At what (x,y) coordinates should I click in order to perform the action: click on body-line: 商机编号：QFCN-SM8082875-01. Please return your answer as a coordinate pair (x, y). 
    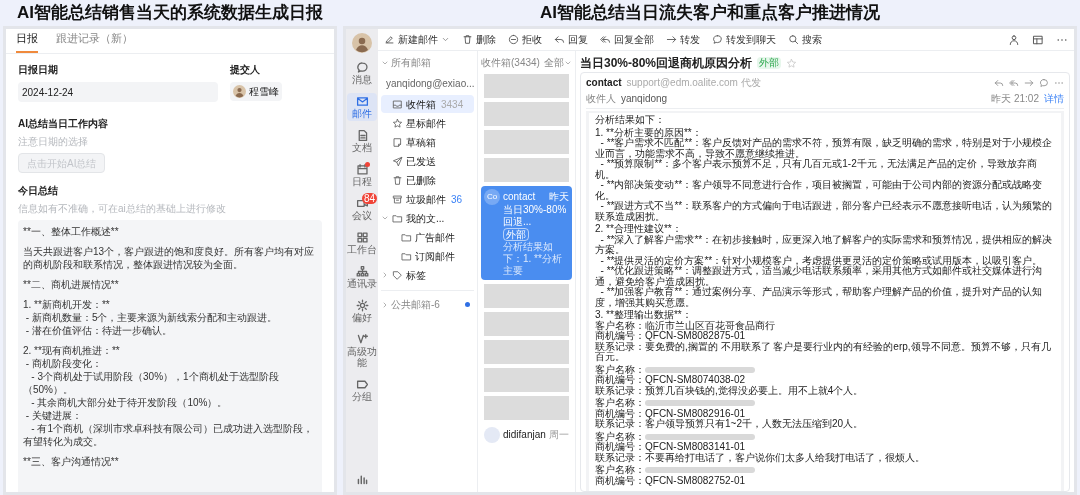
    Looking at the image, I should click on (670, 336).